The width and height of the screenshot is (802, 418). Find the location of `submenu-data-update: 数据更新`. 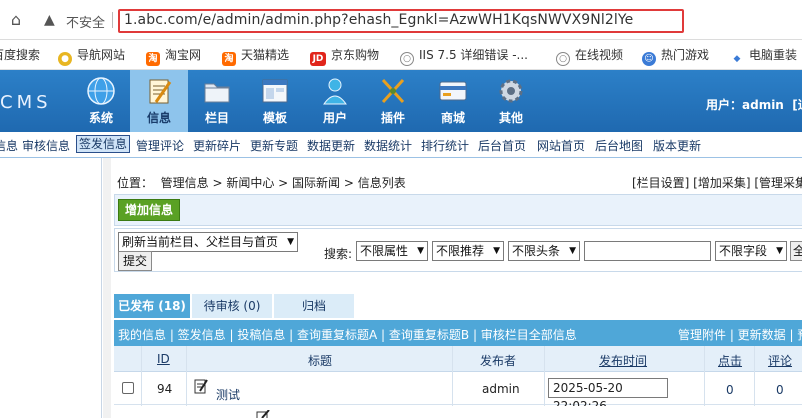

submenu-data-update: 数据更新 is located at coordinates (331, 145).